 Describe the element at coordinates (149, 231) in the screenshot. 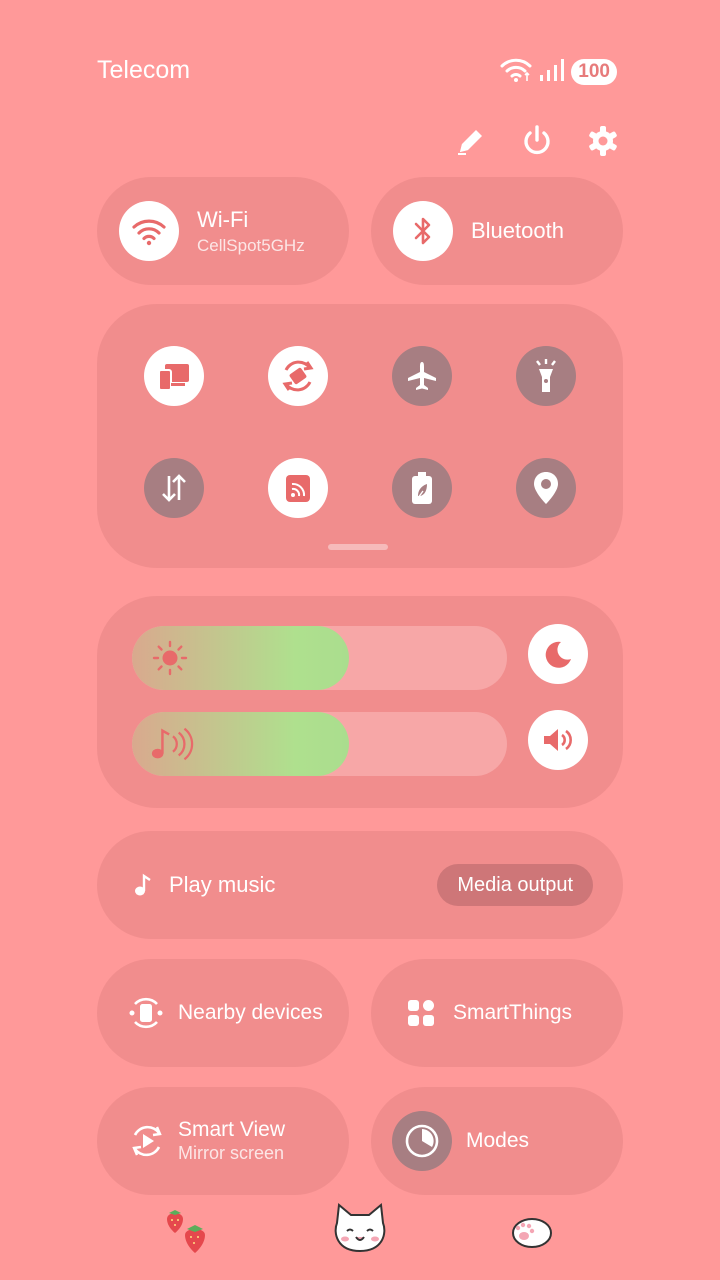

I see `wifi-icon` at that location.